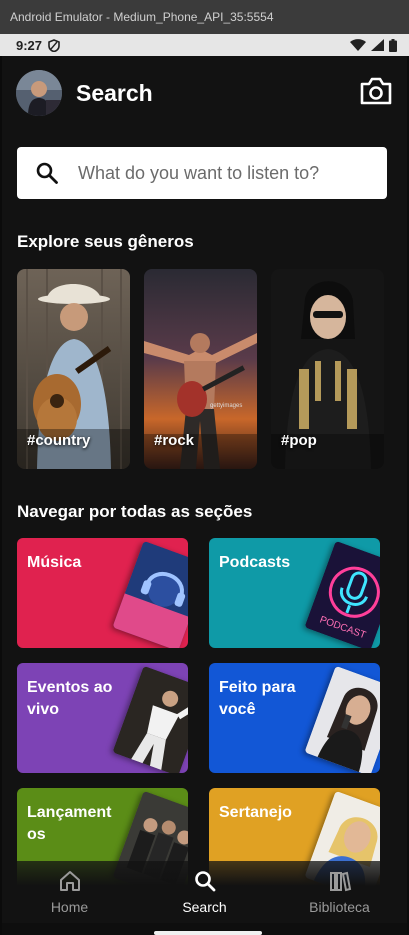  What do you see at coordinates (208, 933) in the screenshot?
I see `home-gesture-pill` at bounding box center [208, 933].